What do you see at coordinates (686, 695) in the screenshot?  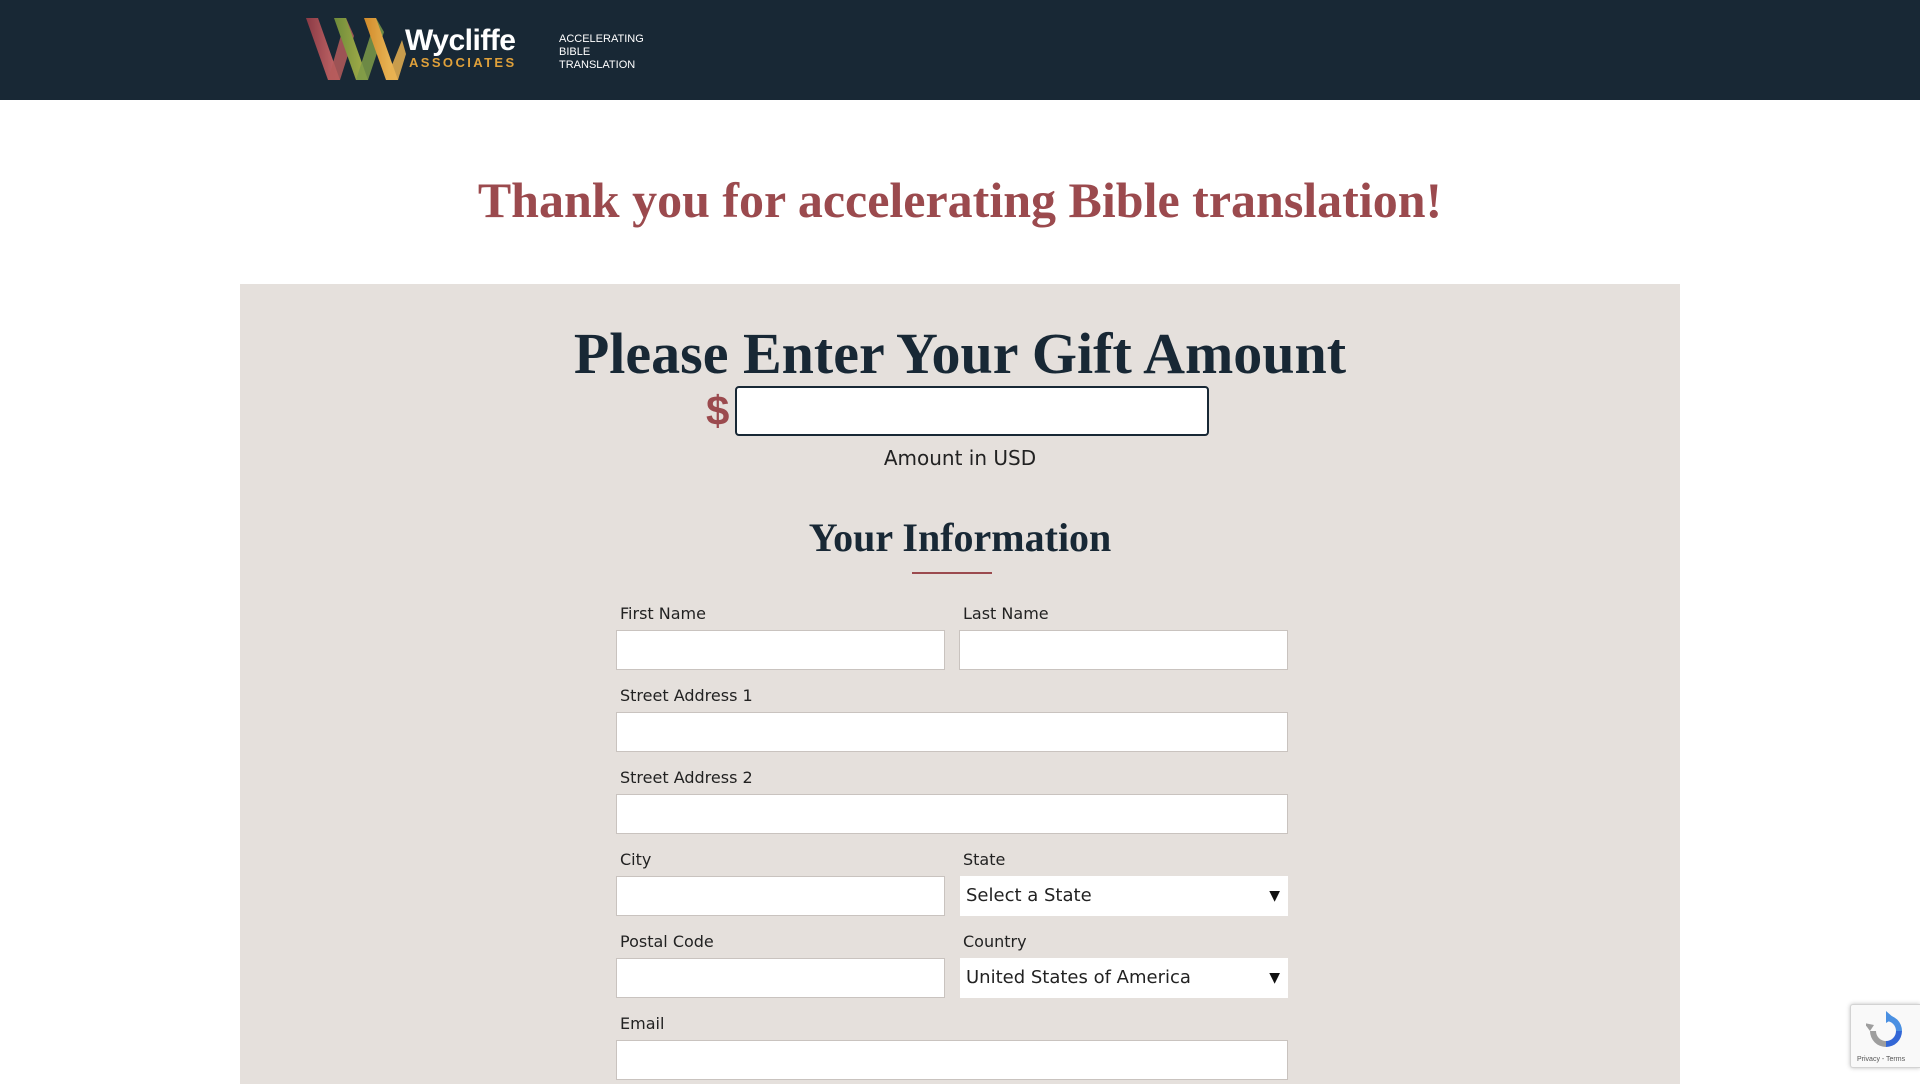 I see `street-address-1-label: Street Address 1` at bounding box center [686, 695].